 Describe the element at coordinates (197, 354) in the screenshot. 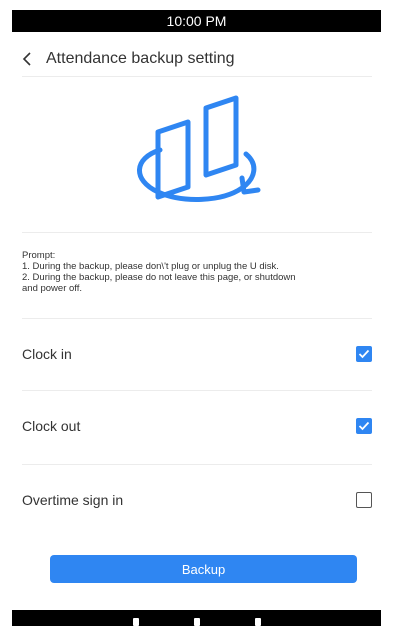

I see `option-clock-in: Clock in` at that location.